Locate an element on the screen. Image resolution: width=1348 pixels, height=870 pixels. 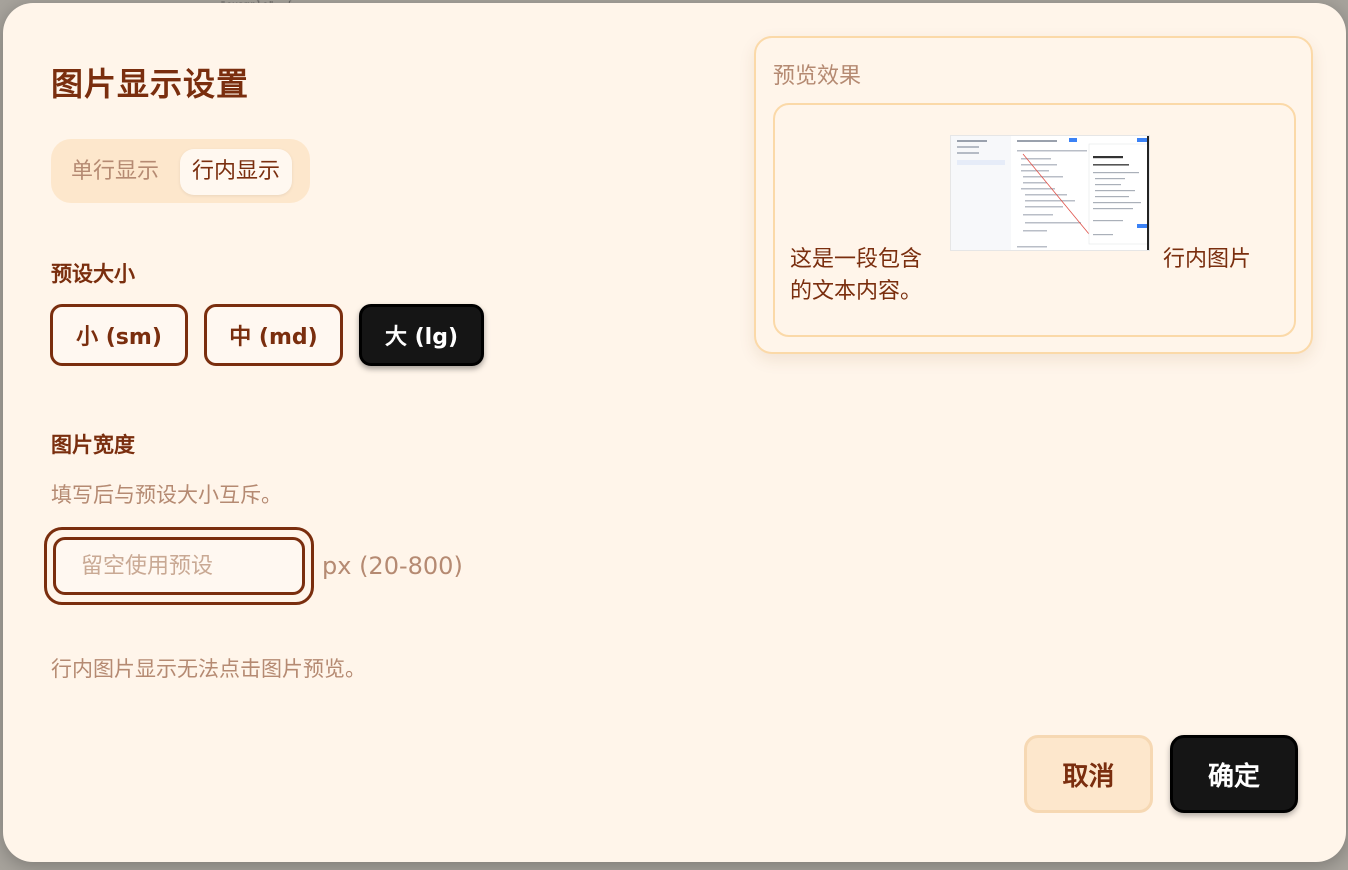
width-input-focus-ring is located at coordinates (179, 566).